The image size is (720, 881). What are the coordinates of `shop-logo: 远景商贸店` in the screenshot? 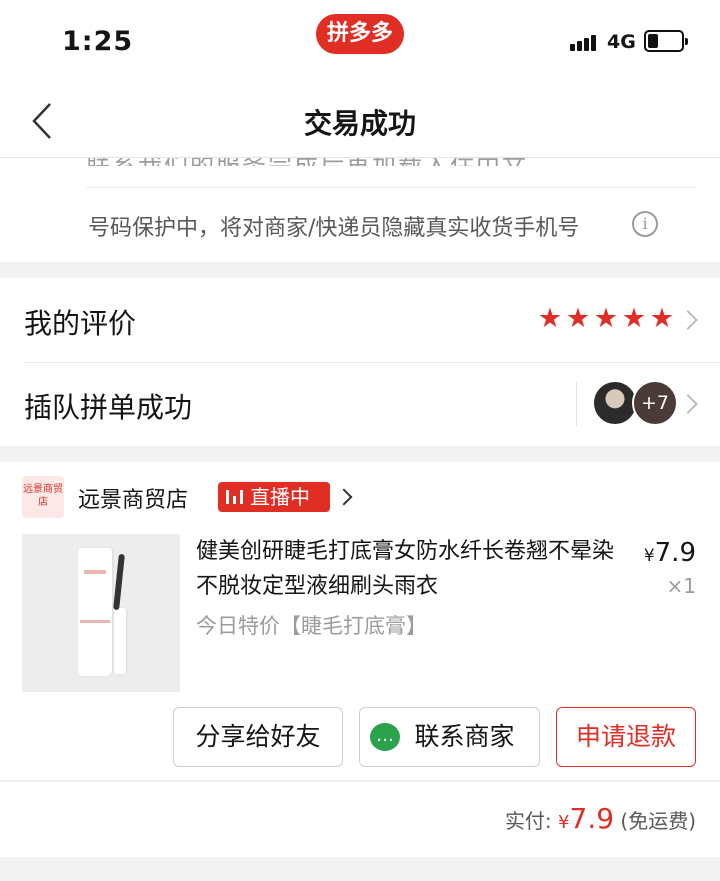 It's located at (43, 497).